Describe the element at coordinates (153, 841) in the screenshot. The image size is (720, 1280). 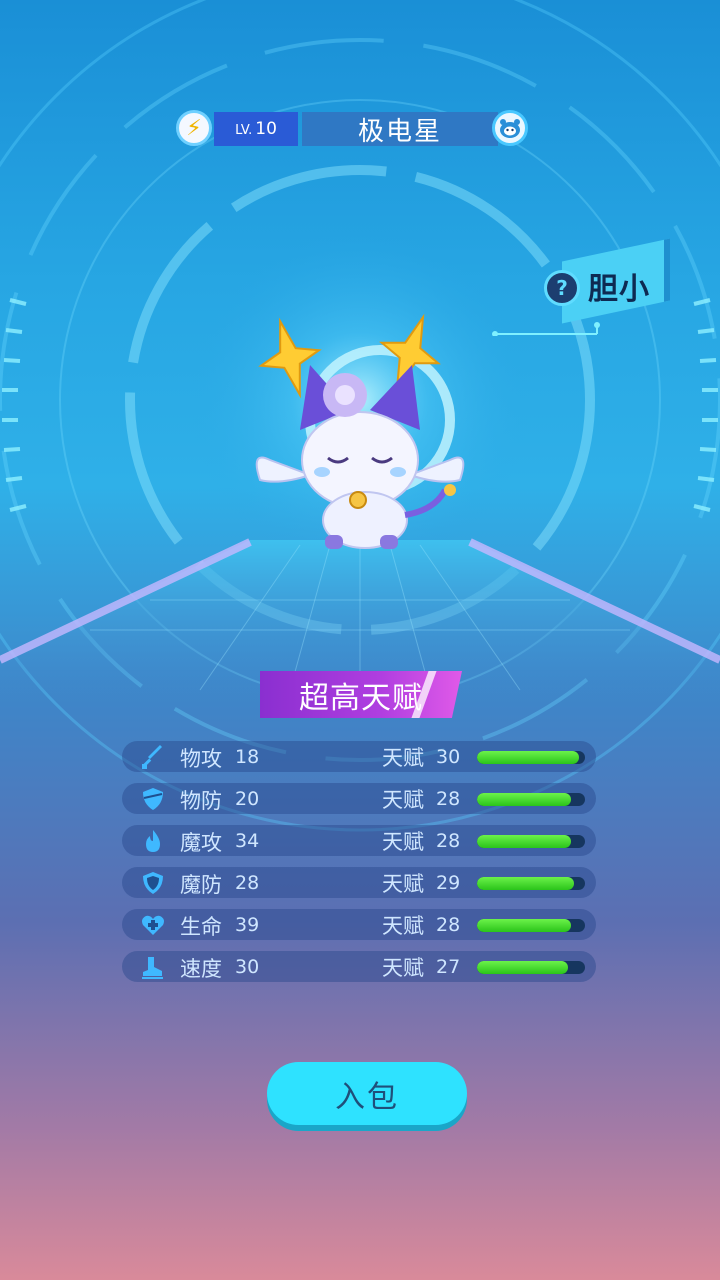
I see `flame-icon` at that location.